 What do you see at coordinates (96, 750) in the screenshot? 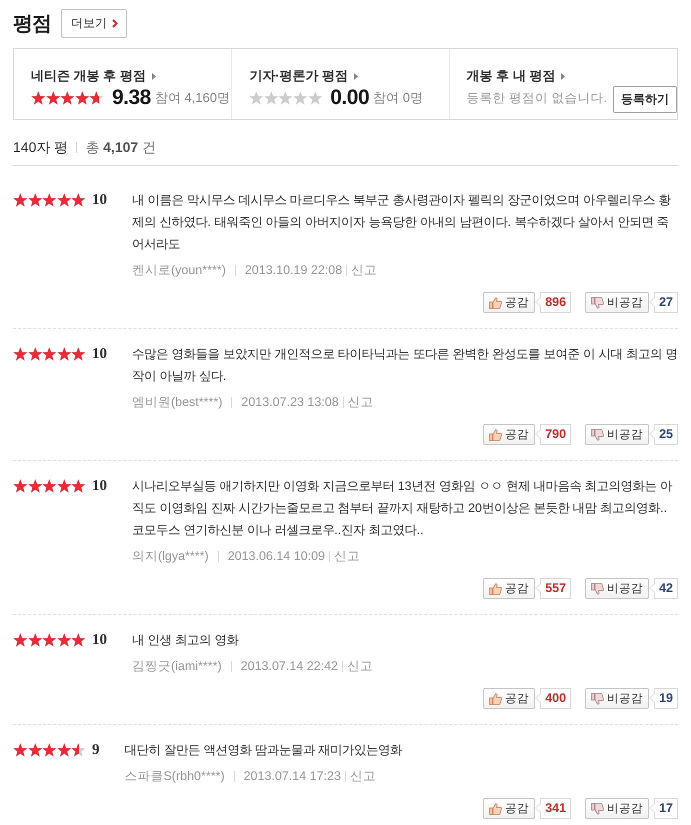
I see `review-score: 9` at bounding box center [96, 750].